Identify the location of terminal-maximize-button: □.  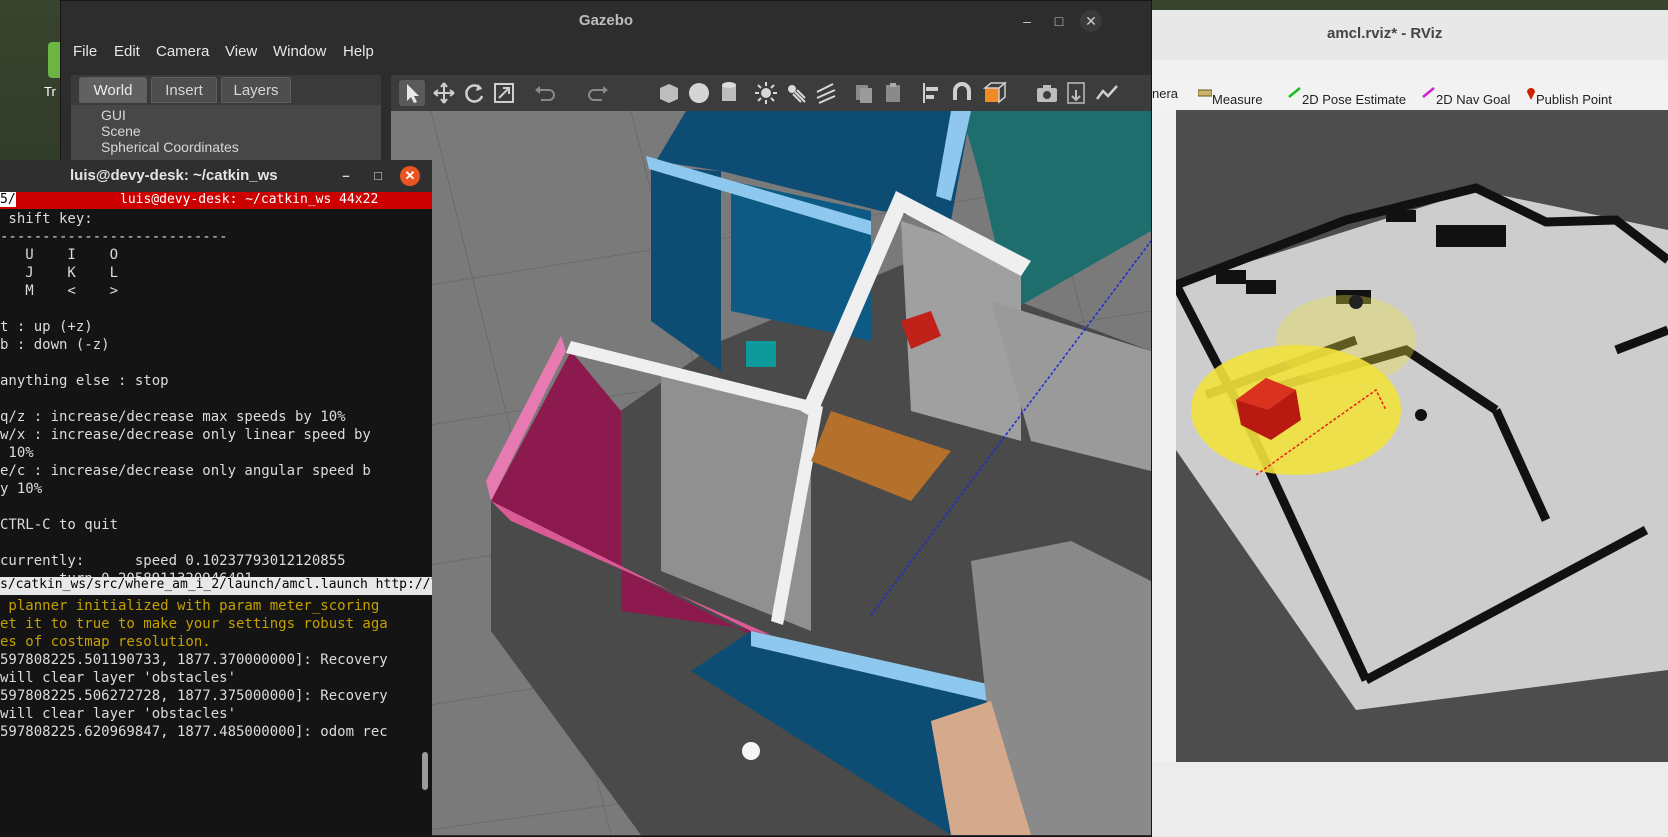
(378, 176).